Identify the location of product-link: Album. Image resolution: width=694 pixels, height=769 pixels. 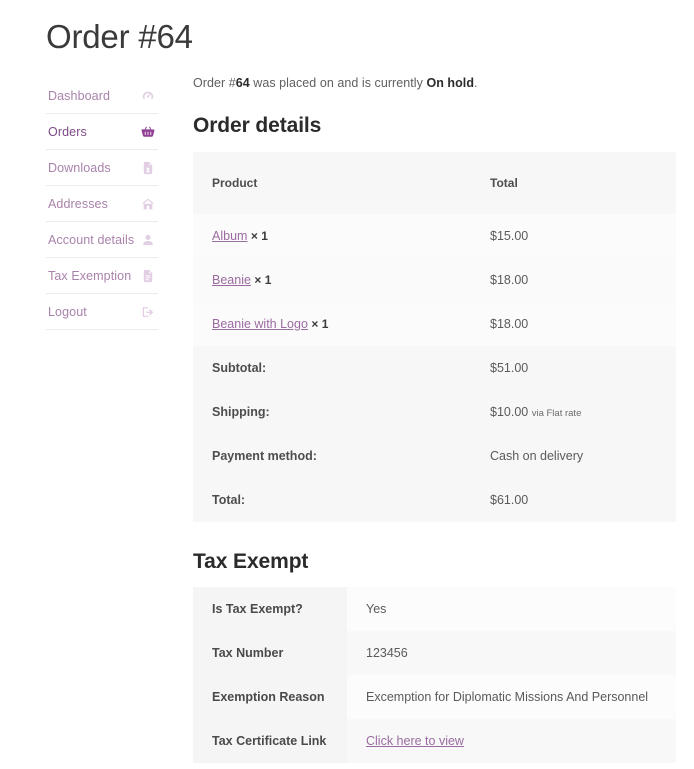
(229, 236).